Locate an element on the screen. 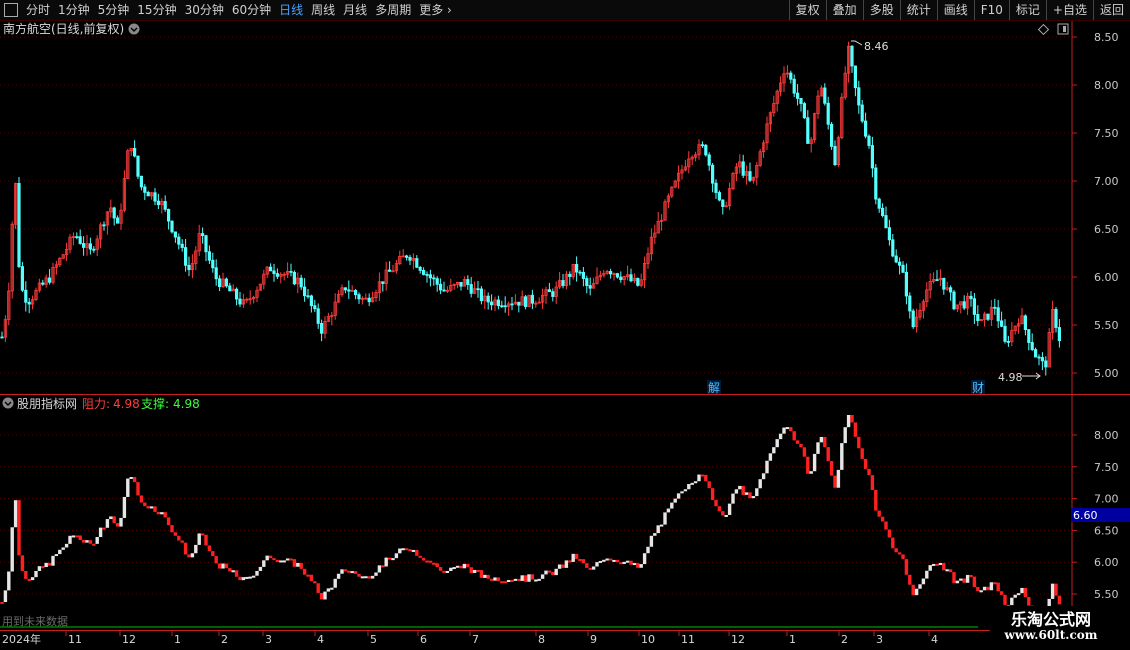  event-label-unlock: 解 is located at coordinates (714, 388).